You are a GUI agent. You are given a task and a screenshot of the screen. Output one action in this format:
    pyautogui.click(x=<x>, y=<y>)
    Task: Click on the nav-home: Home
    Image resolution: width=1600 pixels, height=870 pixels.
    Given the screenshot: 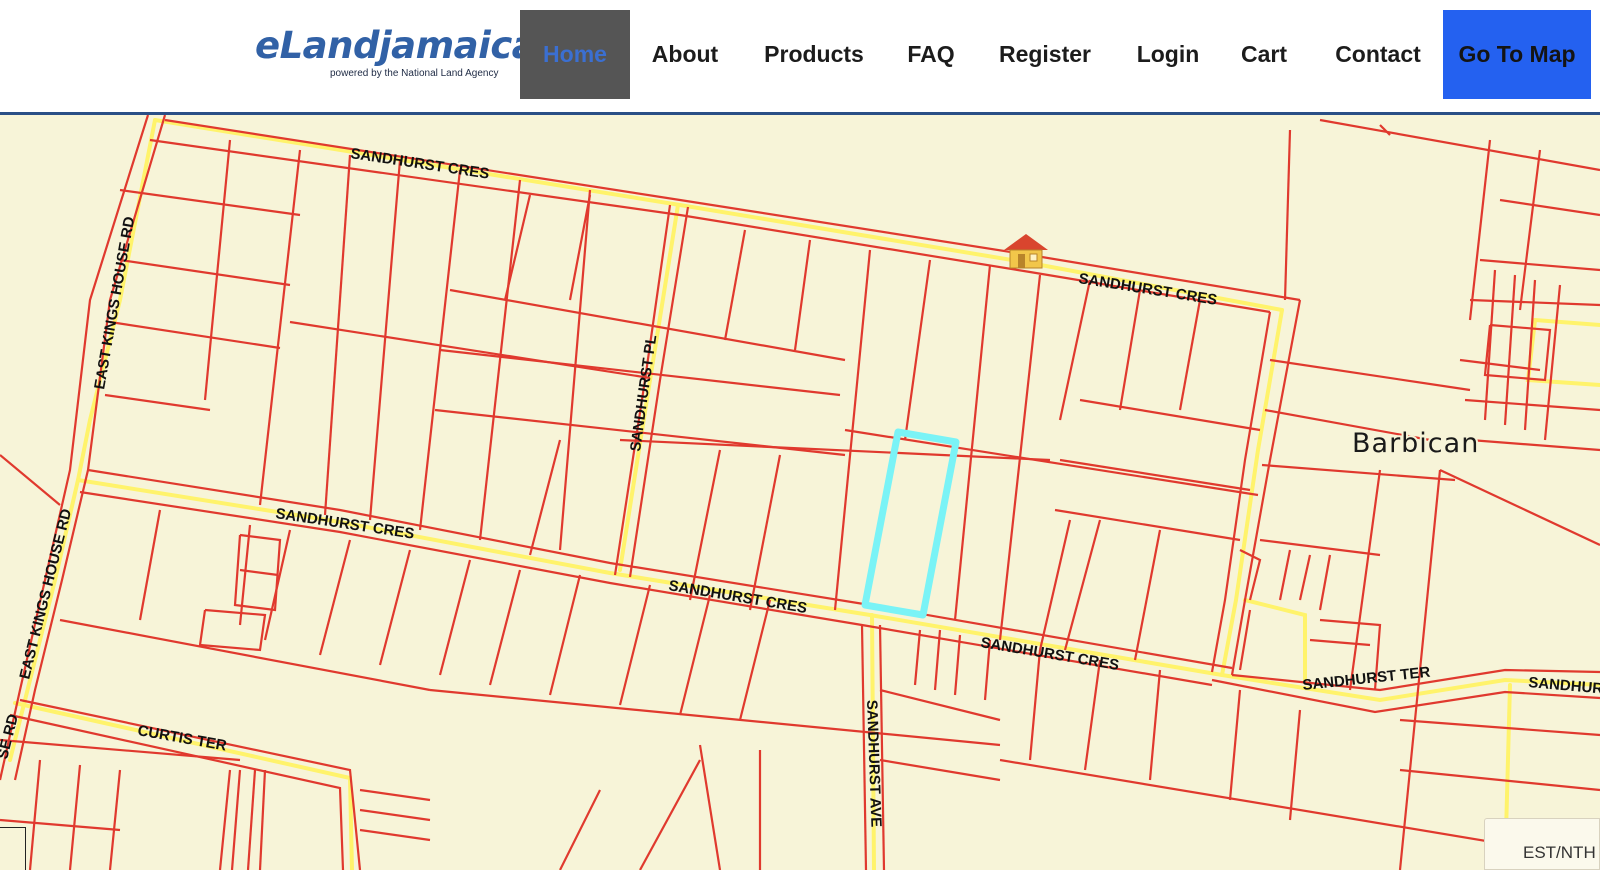 What is the action you would take?
    pyautogui.click(x=575, y=54)
    